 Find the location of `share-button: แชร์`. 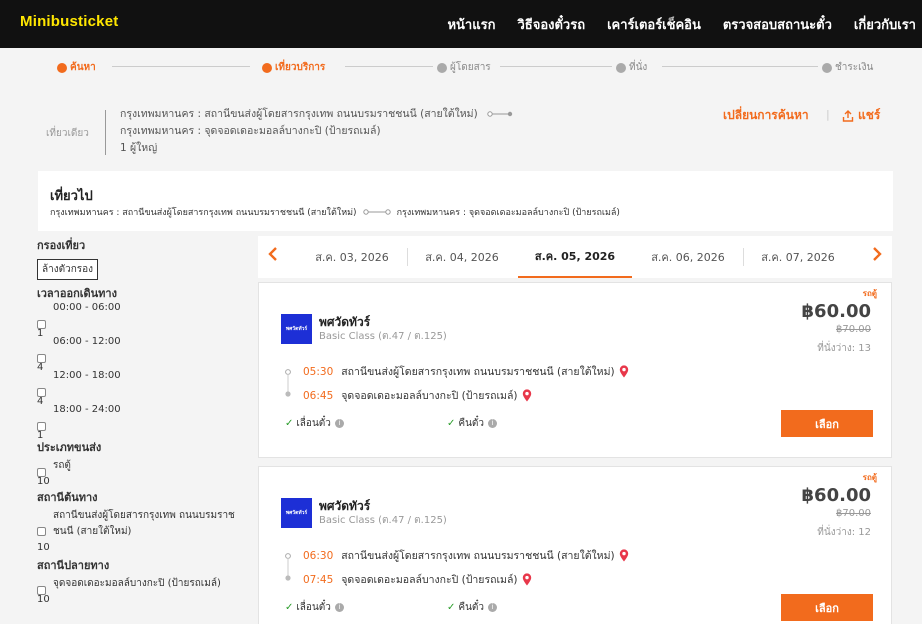

share-button: แชร์ is located at coordinates (861, 115).